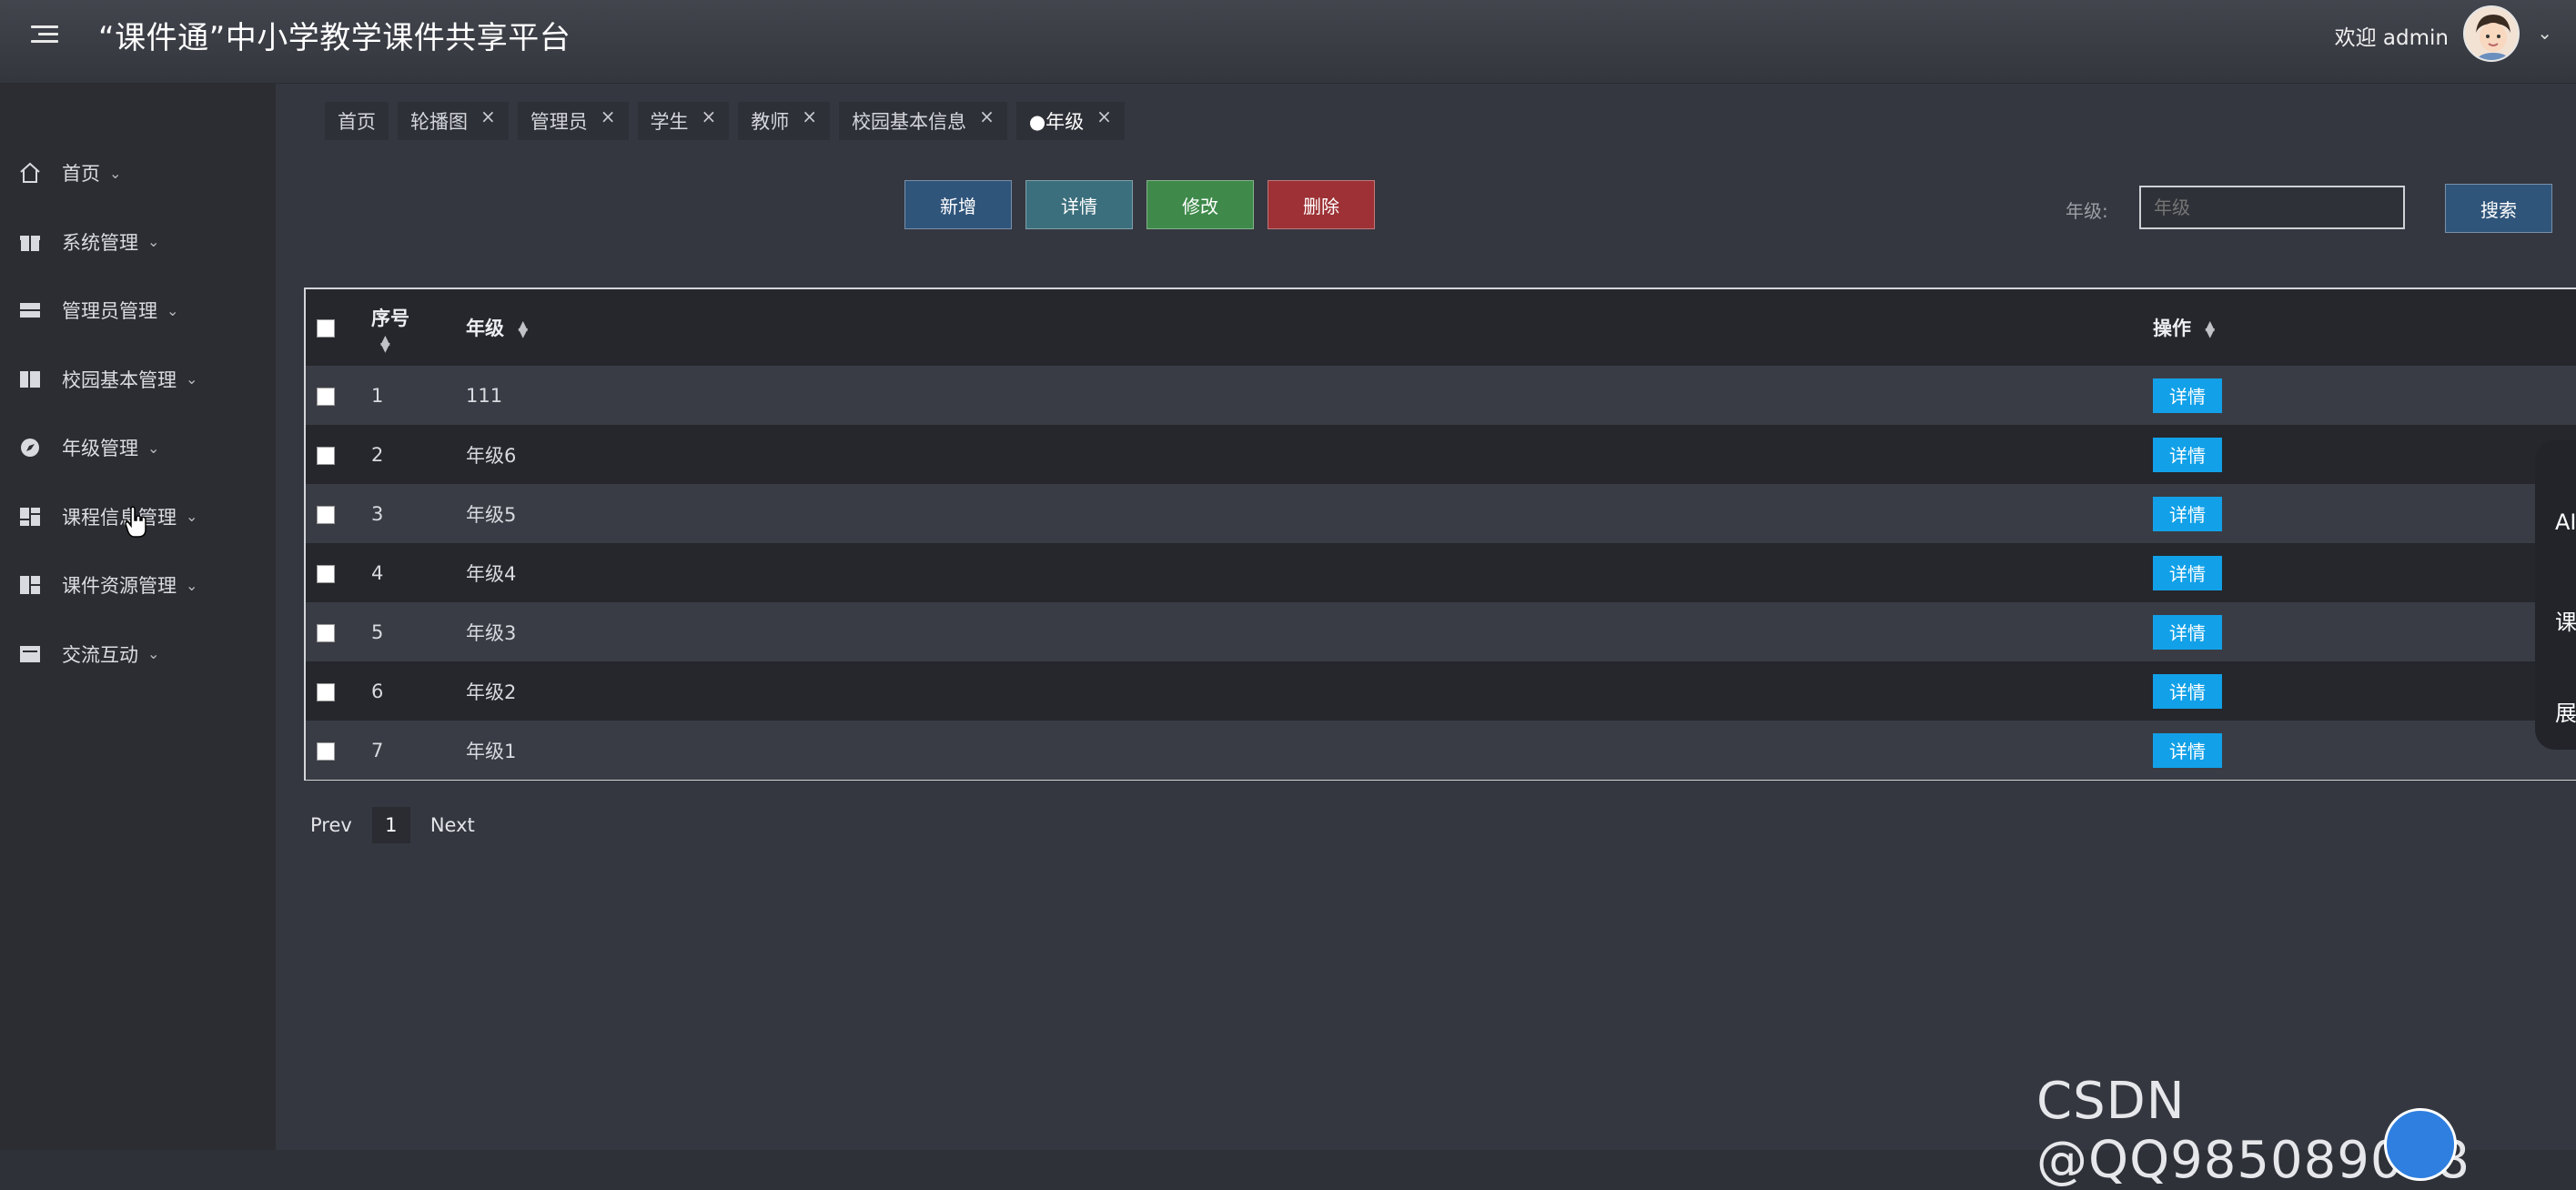 The width and height of the screenshot is (2576, 1190). What do you see at coordinates (1070, 121) in the screenshot?
I see `tab-6: ●年级 ×` at bounding box center [1070, 121].